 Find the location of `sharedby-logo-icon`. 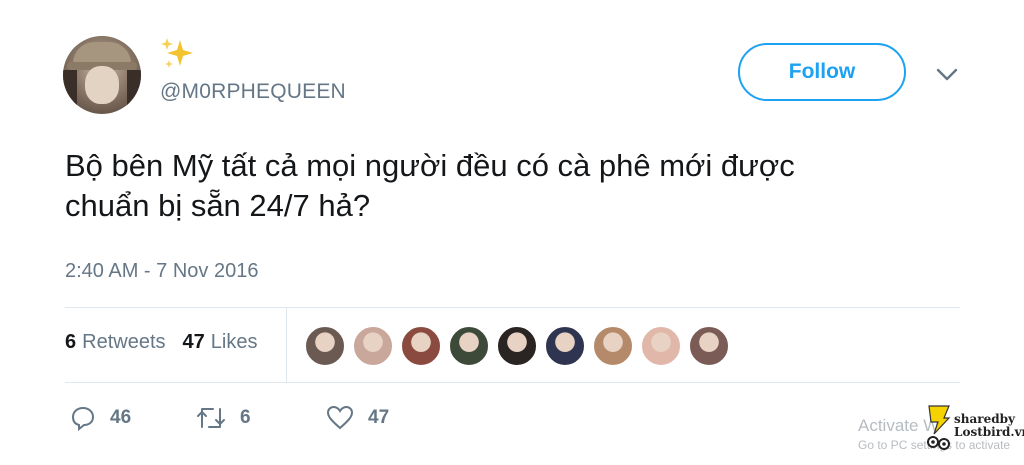

sharedby-logo-icon is located at coordinates (939, 427).